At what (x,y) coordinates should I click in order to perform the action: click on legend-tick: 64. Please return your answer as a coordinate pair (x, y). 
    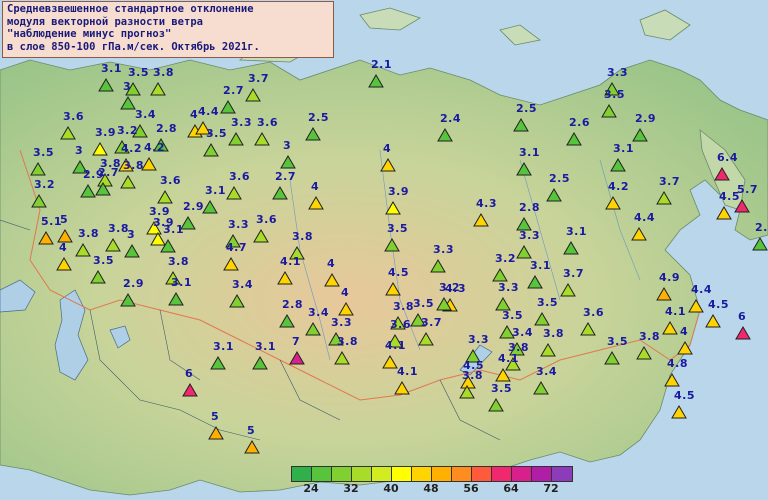
    Looking at the image, I should click on (511, 488).